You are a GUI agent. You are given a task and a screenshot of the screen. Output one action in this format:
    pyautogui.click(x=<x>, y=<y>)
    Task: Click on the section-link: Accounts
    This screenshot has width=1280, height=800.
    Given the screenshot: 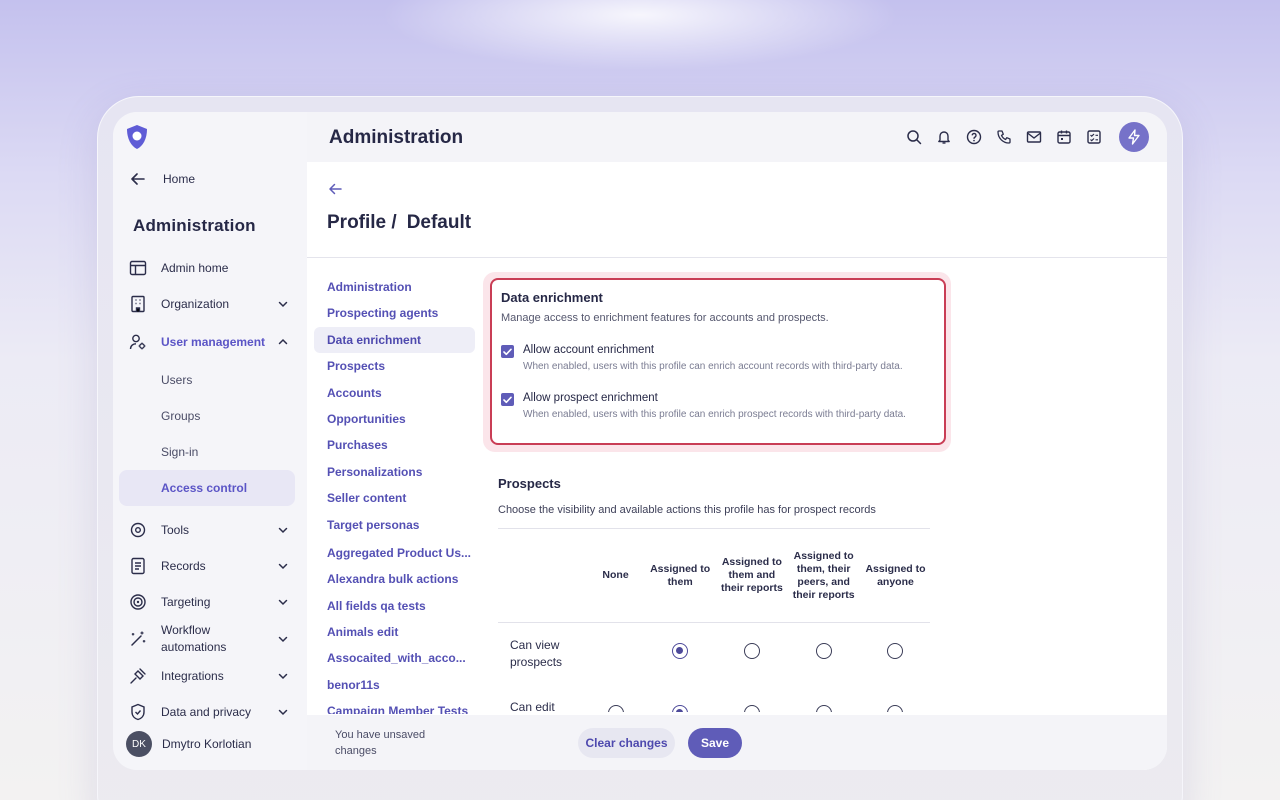 What is the action you would take?
    pyautogui.click(x=394, y=393)
    